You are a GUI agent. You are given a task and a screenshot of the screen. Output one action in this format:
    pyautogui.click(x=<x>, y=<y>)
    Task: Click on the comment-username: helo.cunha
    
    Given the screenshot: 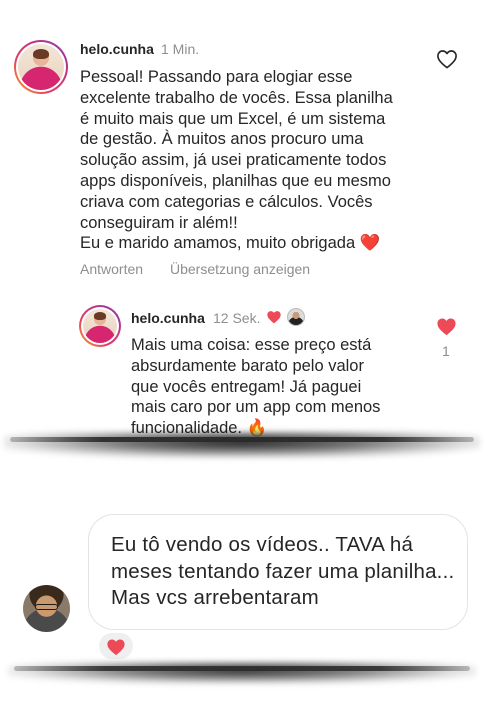 What is the action you would take?
    pyautogui.click(x=117, y=49)
    